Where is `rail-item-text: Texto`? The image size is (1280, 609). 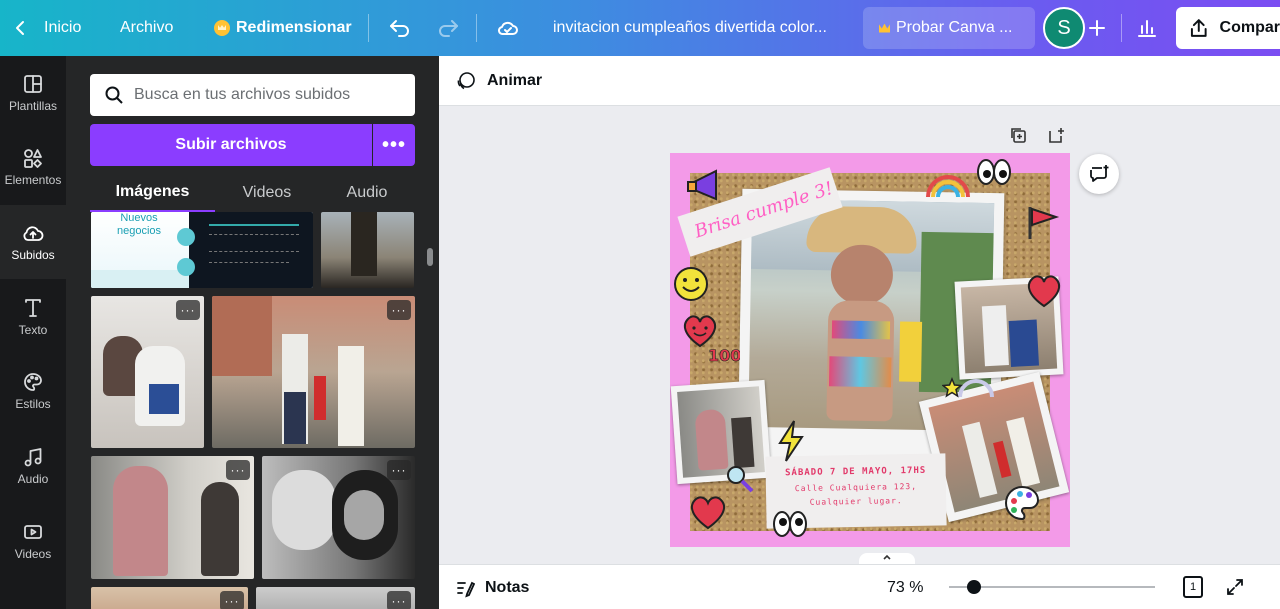
rail-item-text: Texto is located at coordinates (33, 317).